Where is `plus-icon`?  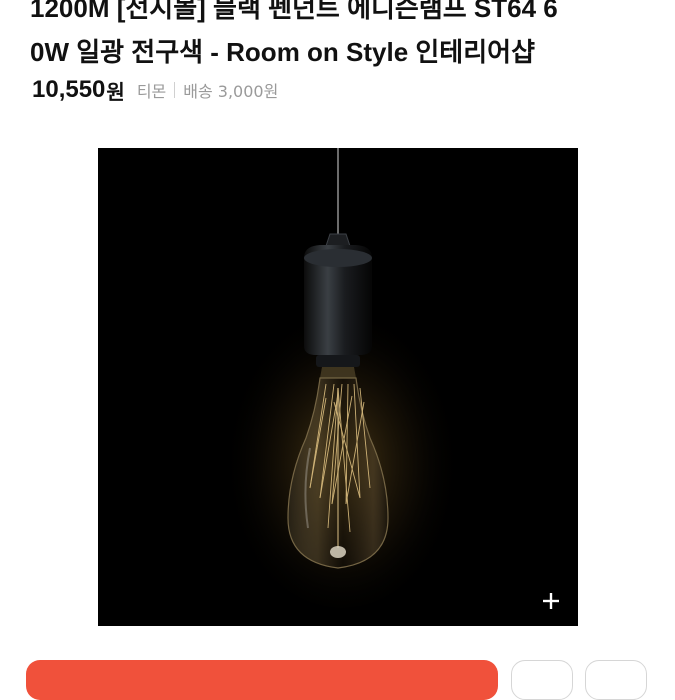 plus-icon is located at coordinates (551, 601).